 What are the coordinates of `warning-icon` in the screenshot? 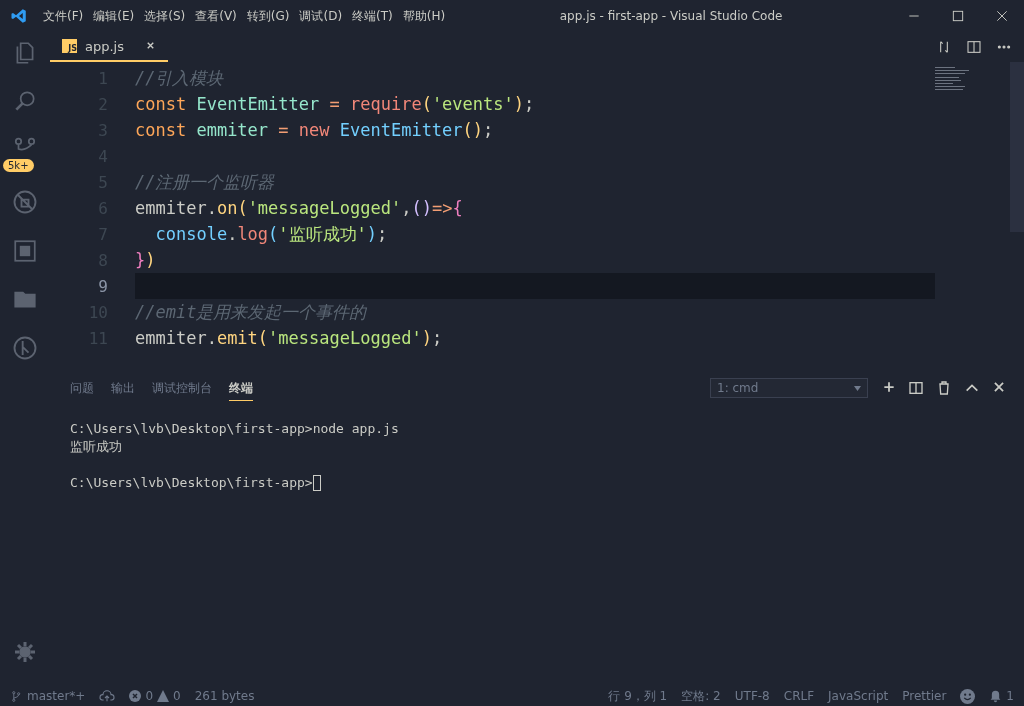 It's located at (163, 696).